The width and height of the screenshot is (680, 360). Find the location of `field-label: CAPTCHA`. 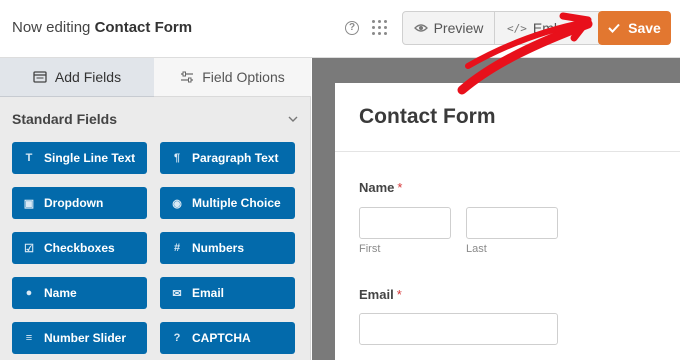

field-label: CAPTCHA is located at coordinates (221, 338).